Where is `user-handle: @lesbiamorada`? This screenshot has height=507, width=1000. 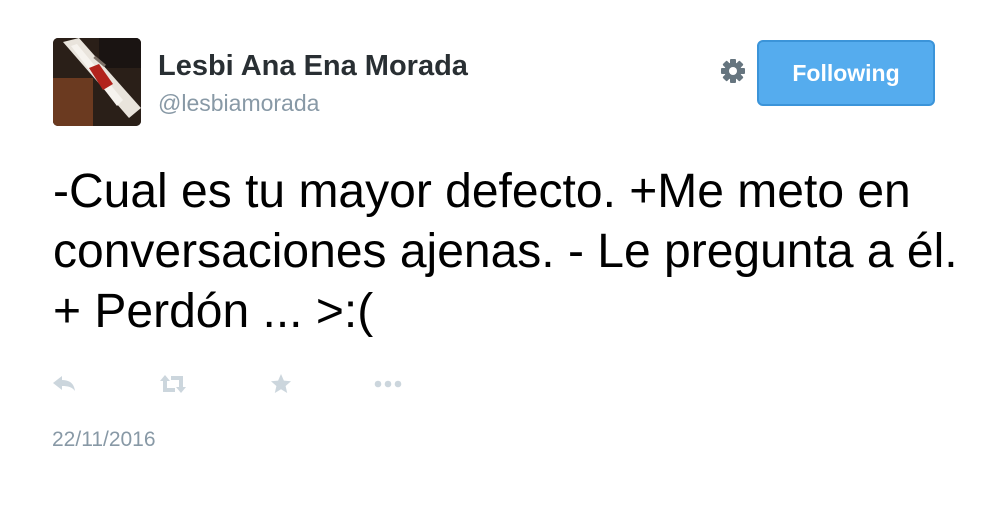
user-handle: @lesbiamorada is located at coordinates (238, 103).